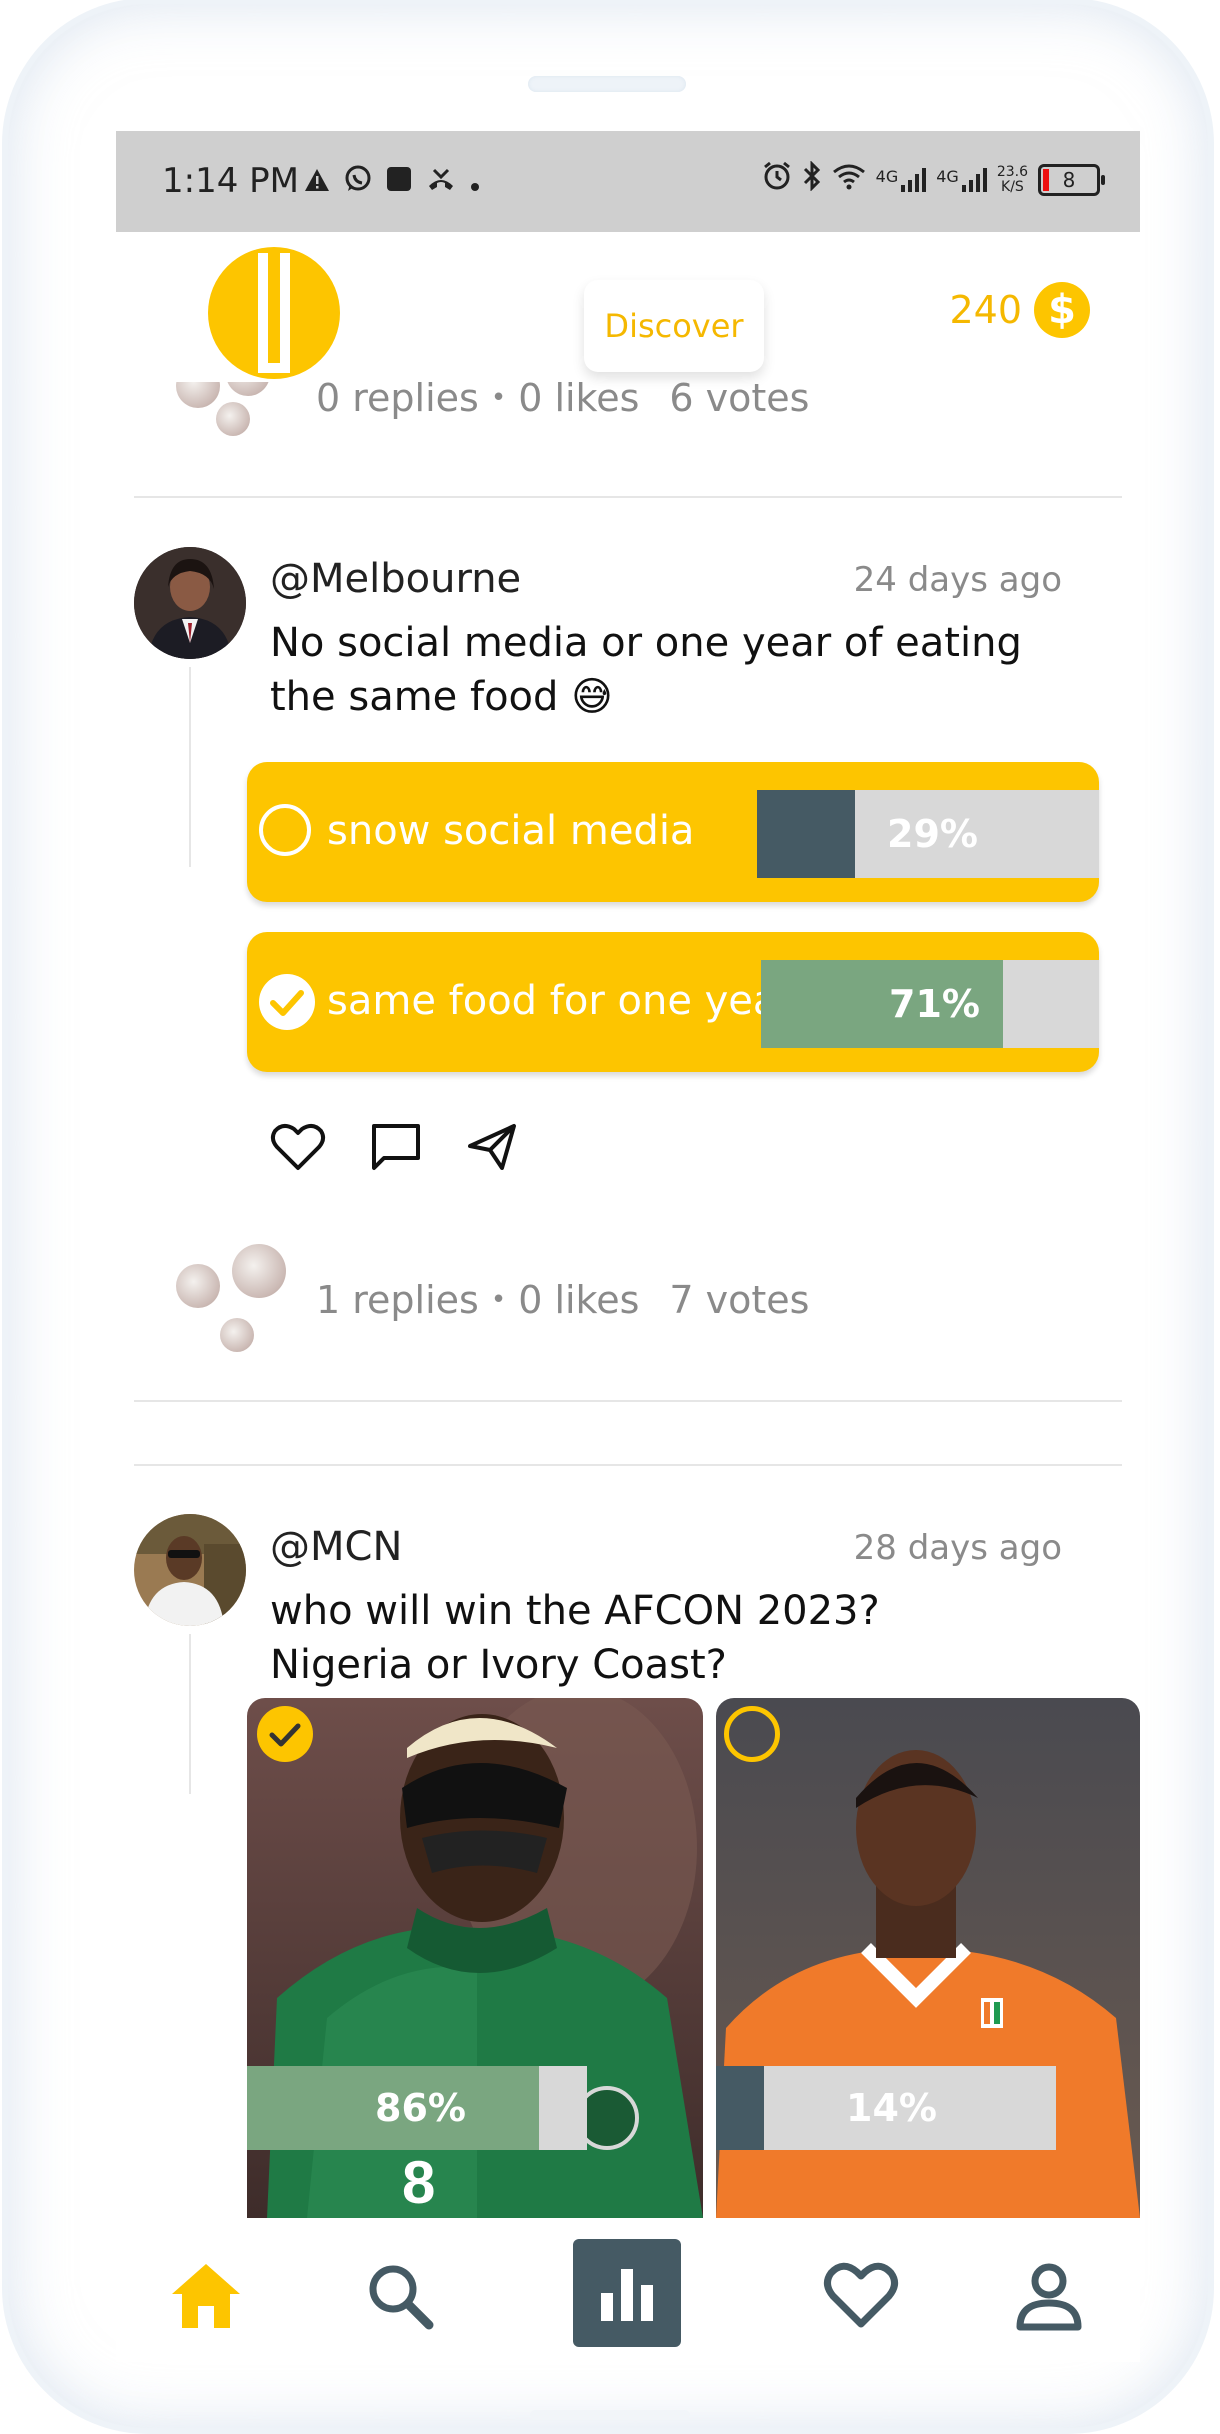  Describe the element at coordinates (674, 326) in the screenshot. I see `discover-button: Discover` at that location.